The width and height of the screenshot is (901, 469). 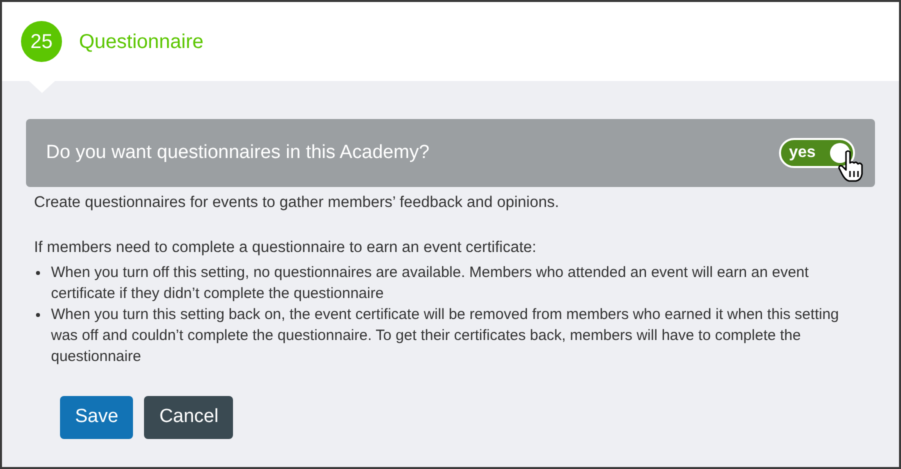 What do you see at coordinates (445, 335) in the screenshot?
I see `bullet-text: When you turn this setting back on, the event certificate will be removed from members who earned it when this setting was off and couldn’t complete the questionnaire. To get their certificates back, members will have to complete the questionnaire` at bounding box center [445, 335].